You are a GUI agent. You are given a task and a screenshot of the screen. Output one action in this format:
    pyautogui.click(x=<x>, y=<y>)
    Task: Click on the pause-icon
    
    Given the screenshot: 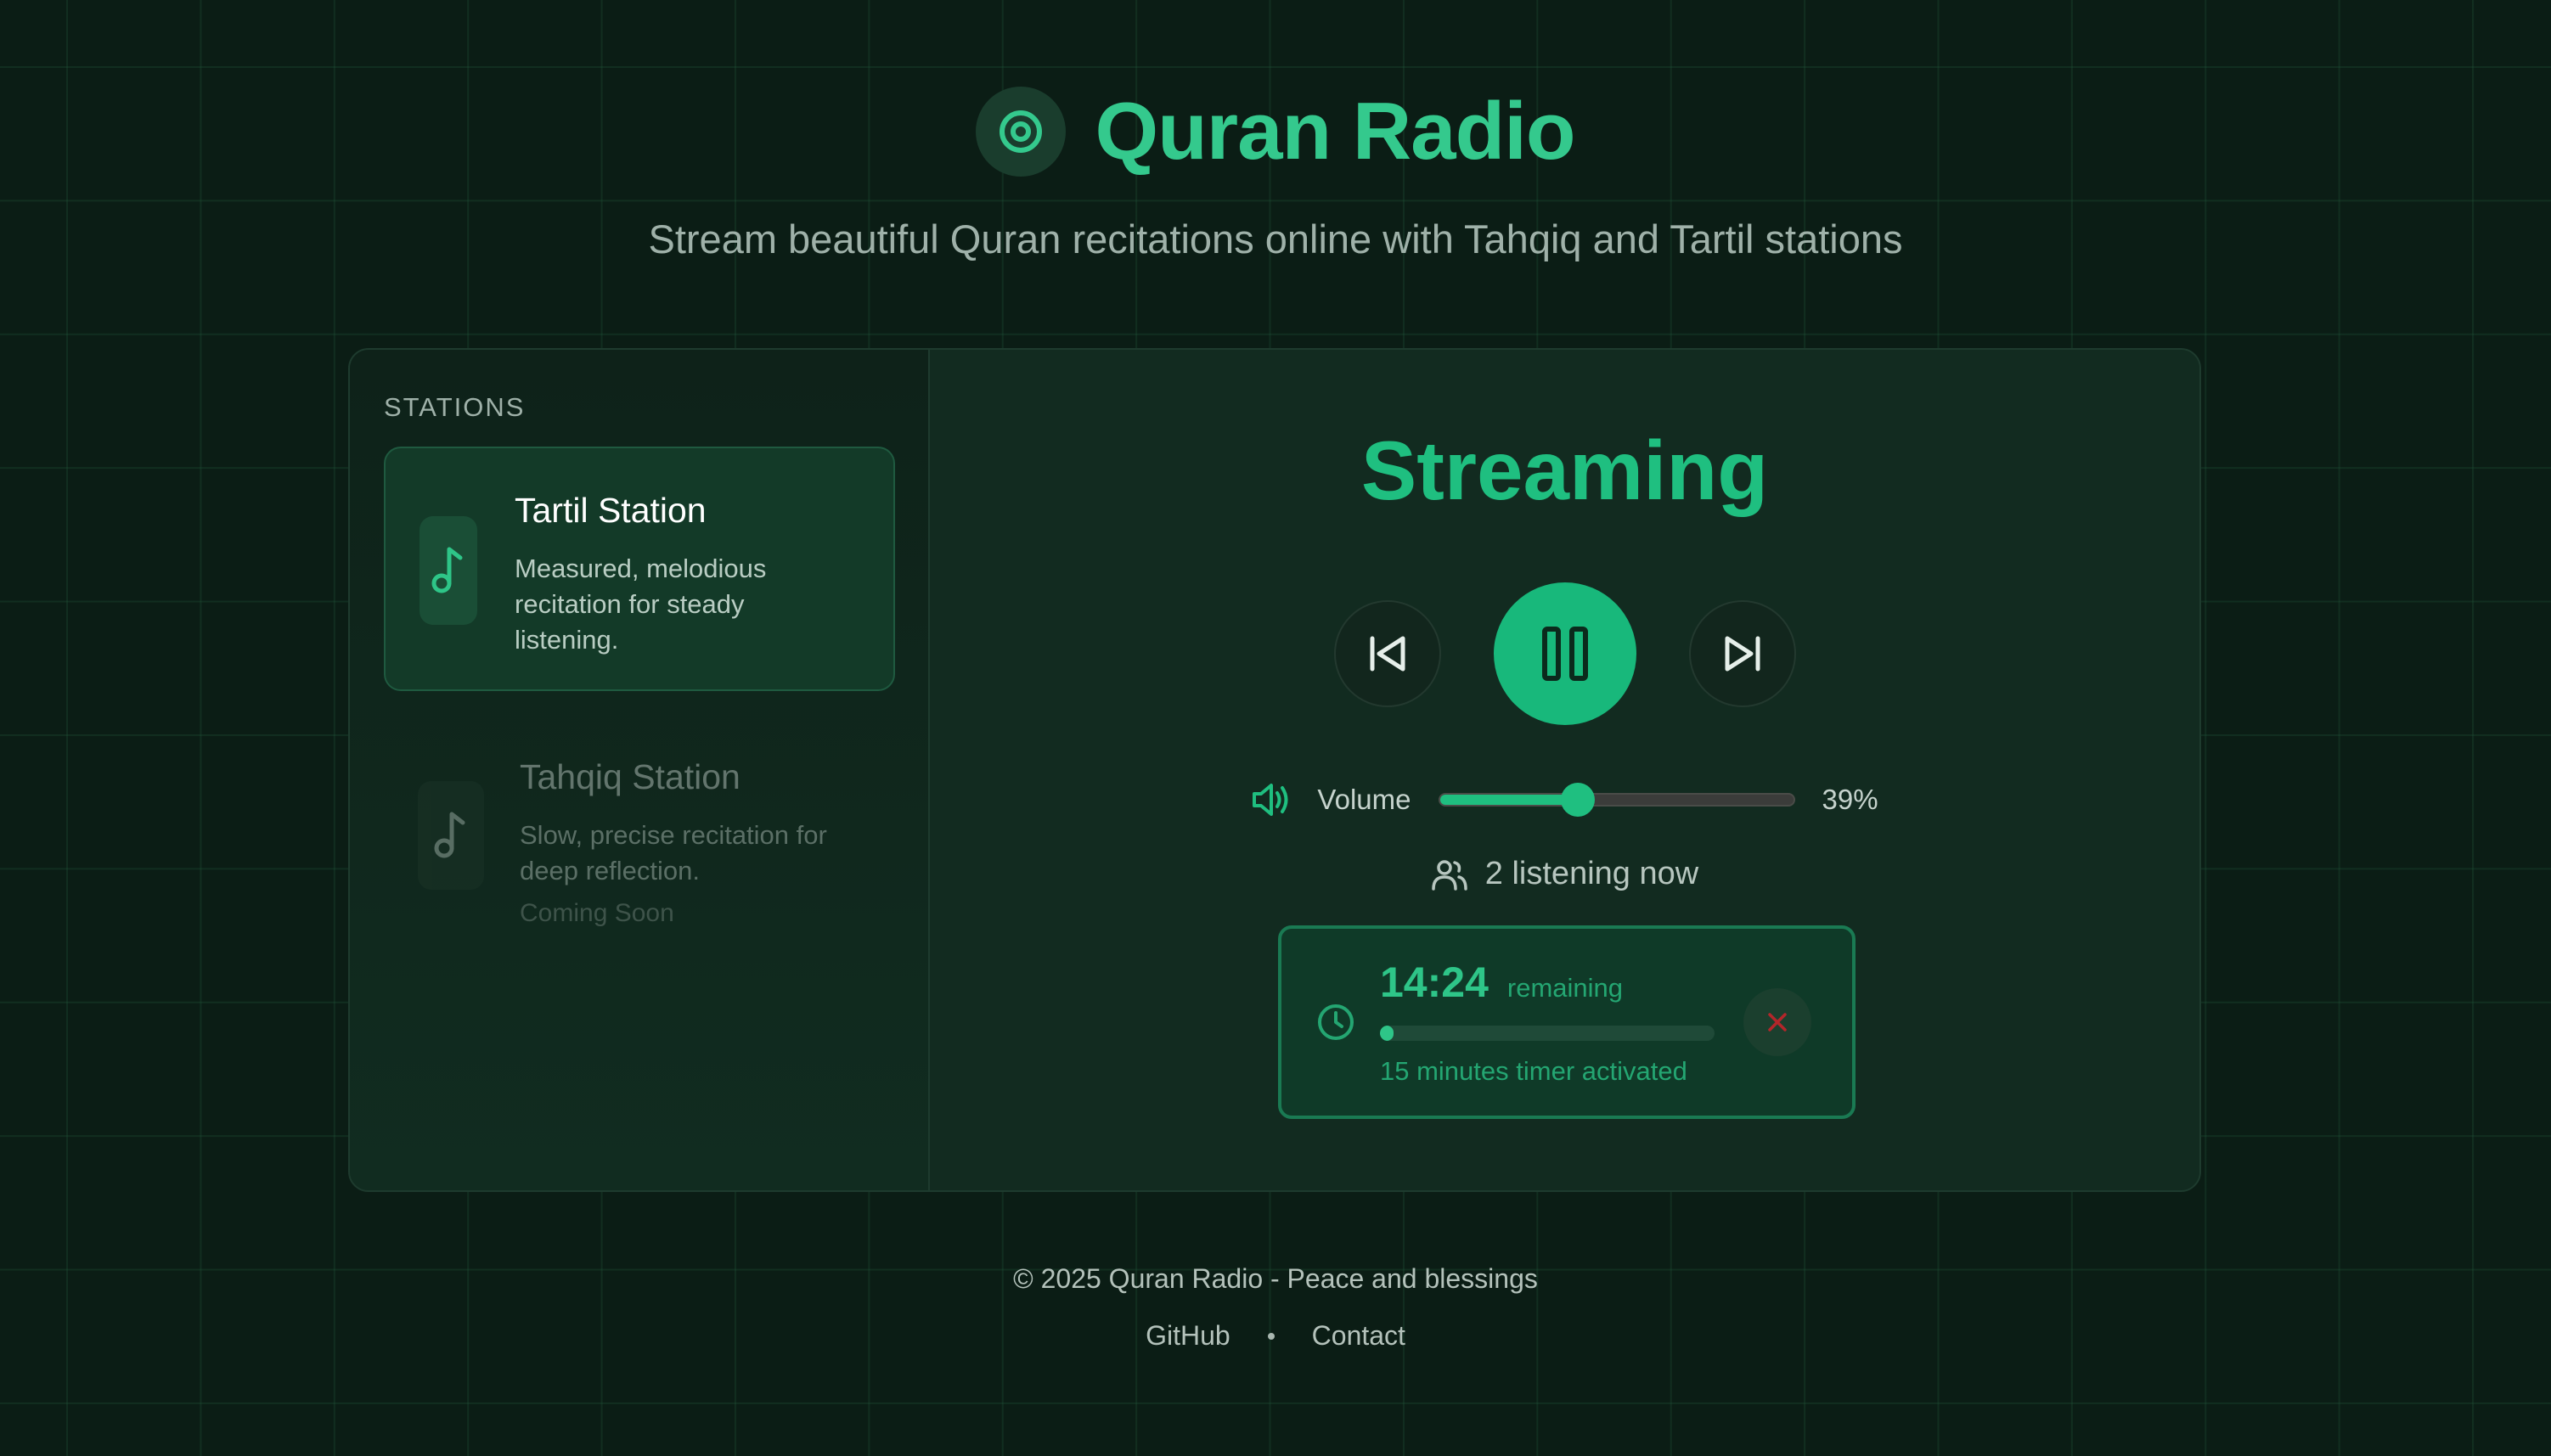 What is the action you would take?
    pyautogui.click(x=1564, y=654)
    